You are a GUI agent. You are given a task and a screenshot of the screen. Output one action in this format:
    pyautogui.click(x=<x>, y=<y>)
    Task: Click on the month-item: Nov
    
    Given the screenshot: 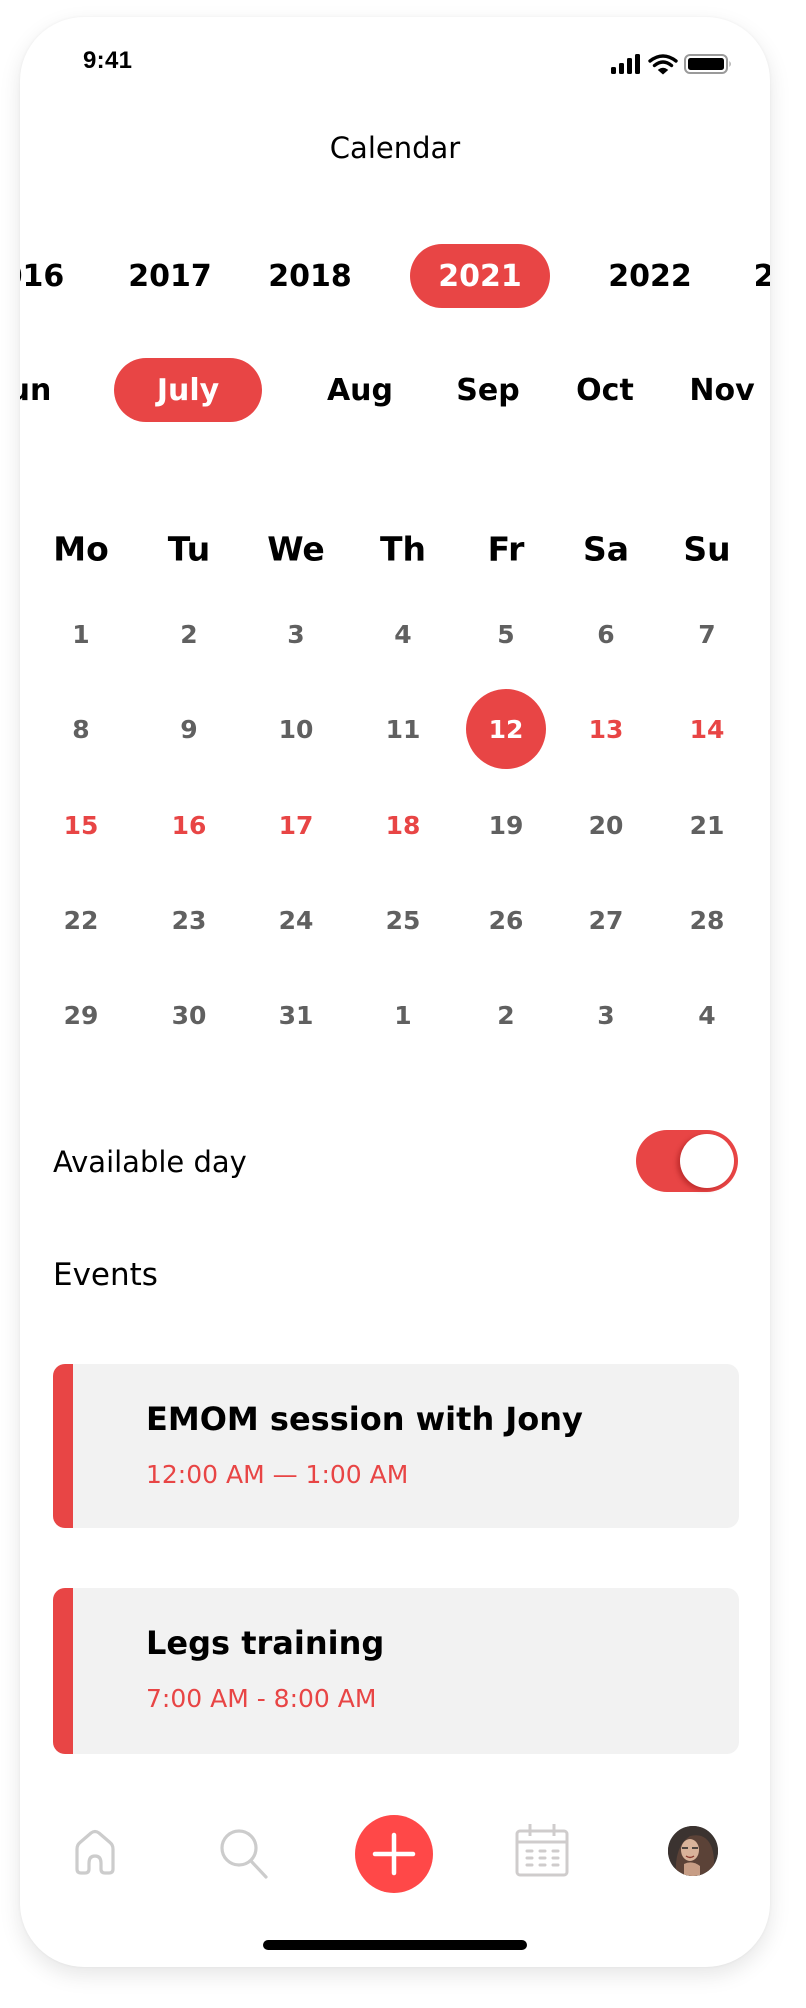 What is the action you would take?
    pyautogui.click(x=721, y=391)
    